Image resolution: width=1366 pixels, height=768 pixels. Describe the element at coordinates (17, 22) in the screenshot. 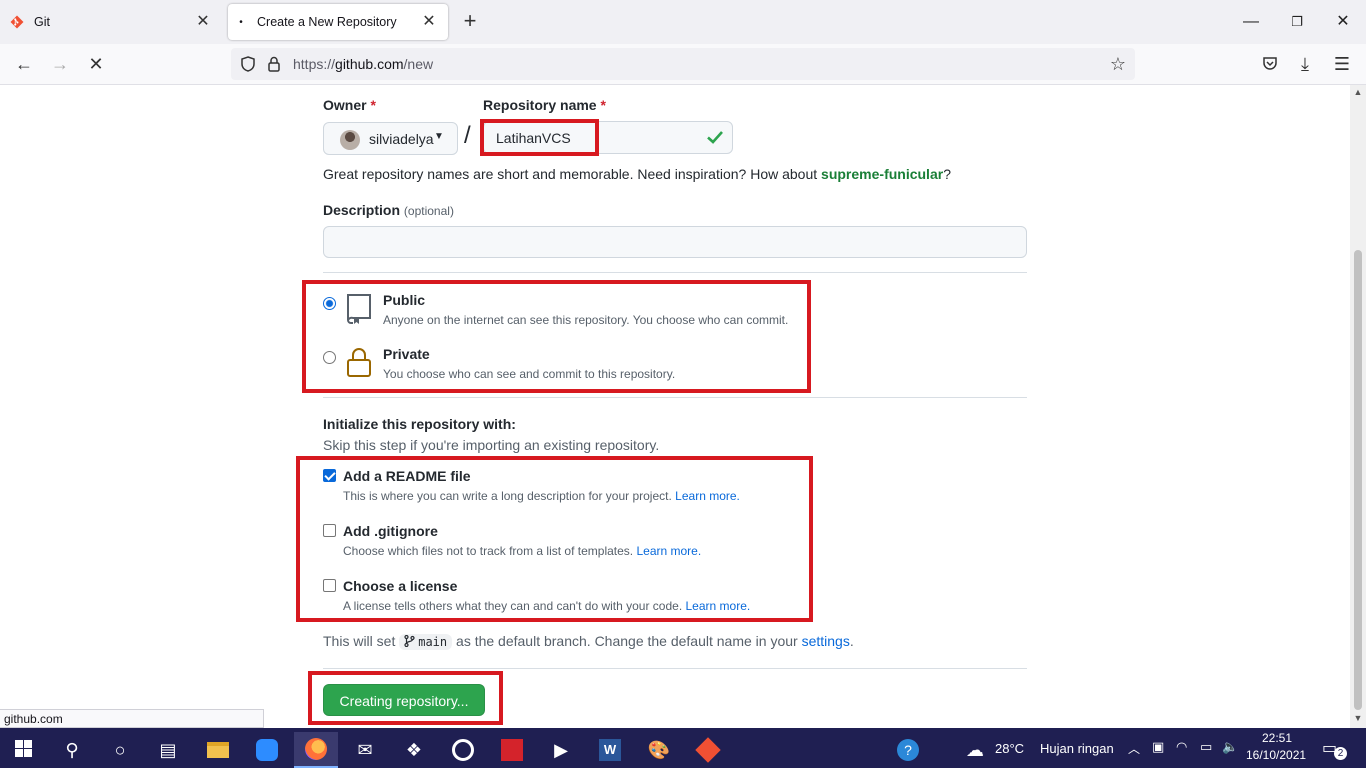

I see `git-logo-icon` at that location.